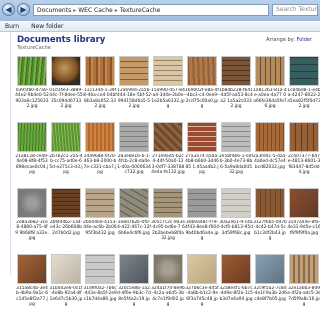 Image resolution: width=320 pixels, height=318 pixels. Describe the element at coordinates (236, 294) in the screenshot. I see `file-name: 32a8e4f1-6b7c-4d9e-8f2a-1c5b3d7e6a94.jpg` at that location.